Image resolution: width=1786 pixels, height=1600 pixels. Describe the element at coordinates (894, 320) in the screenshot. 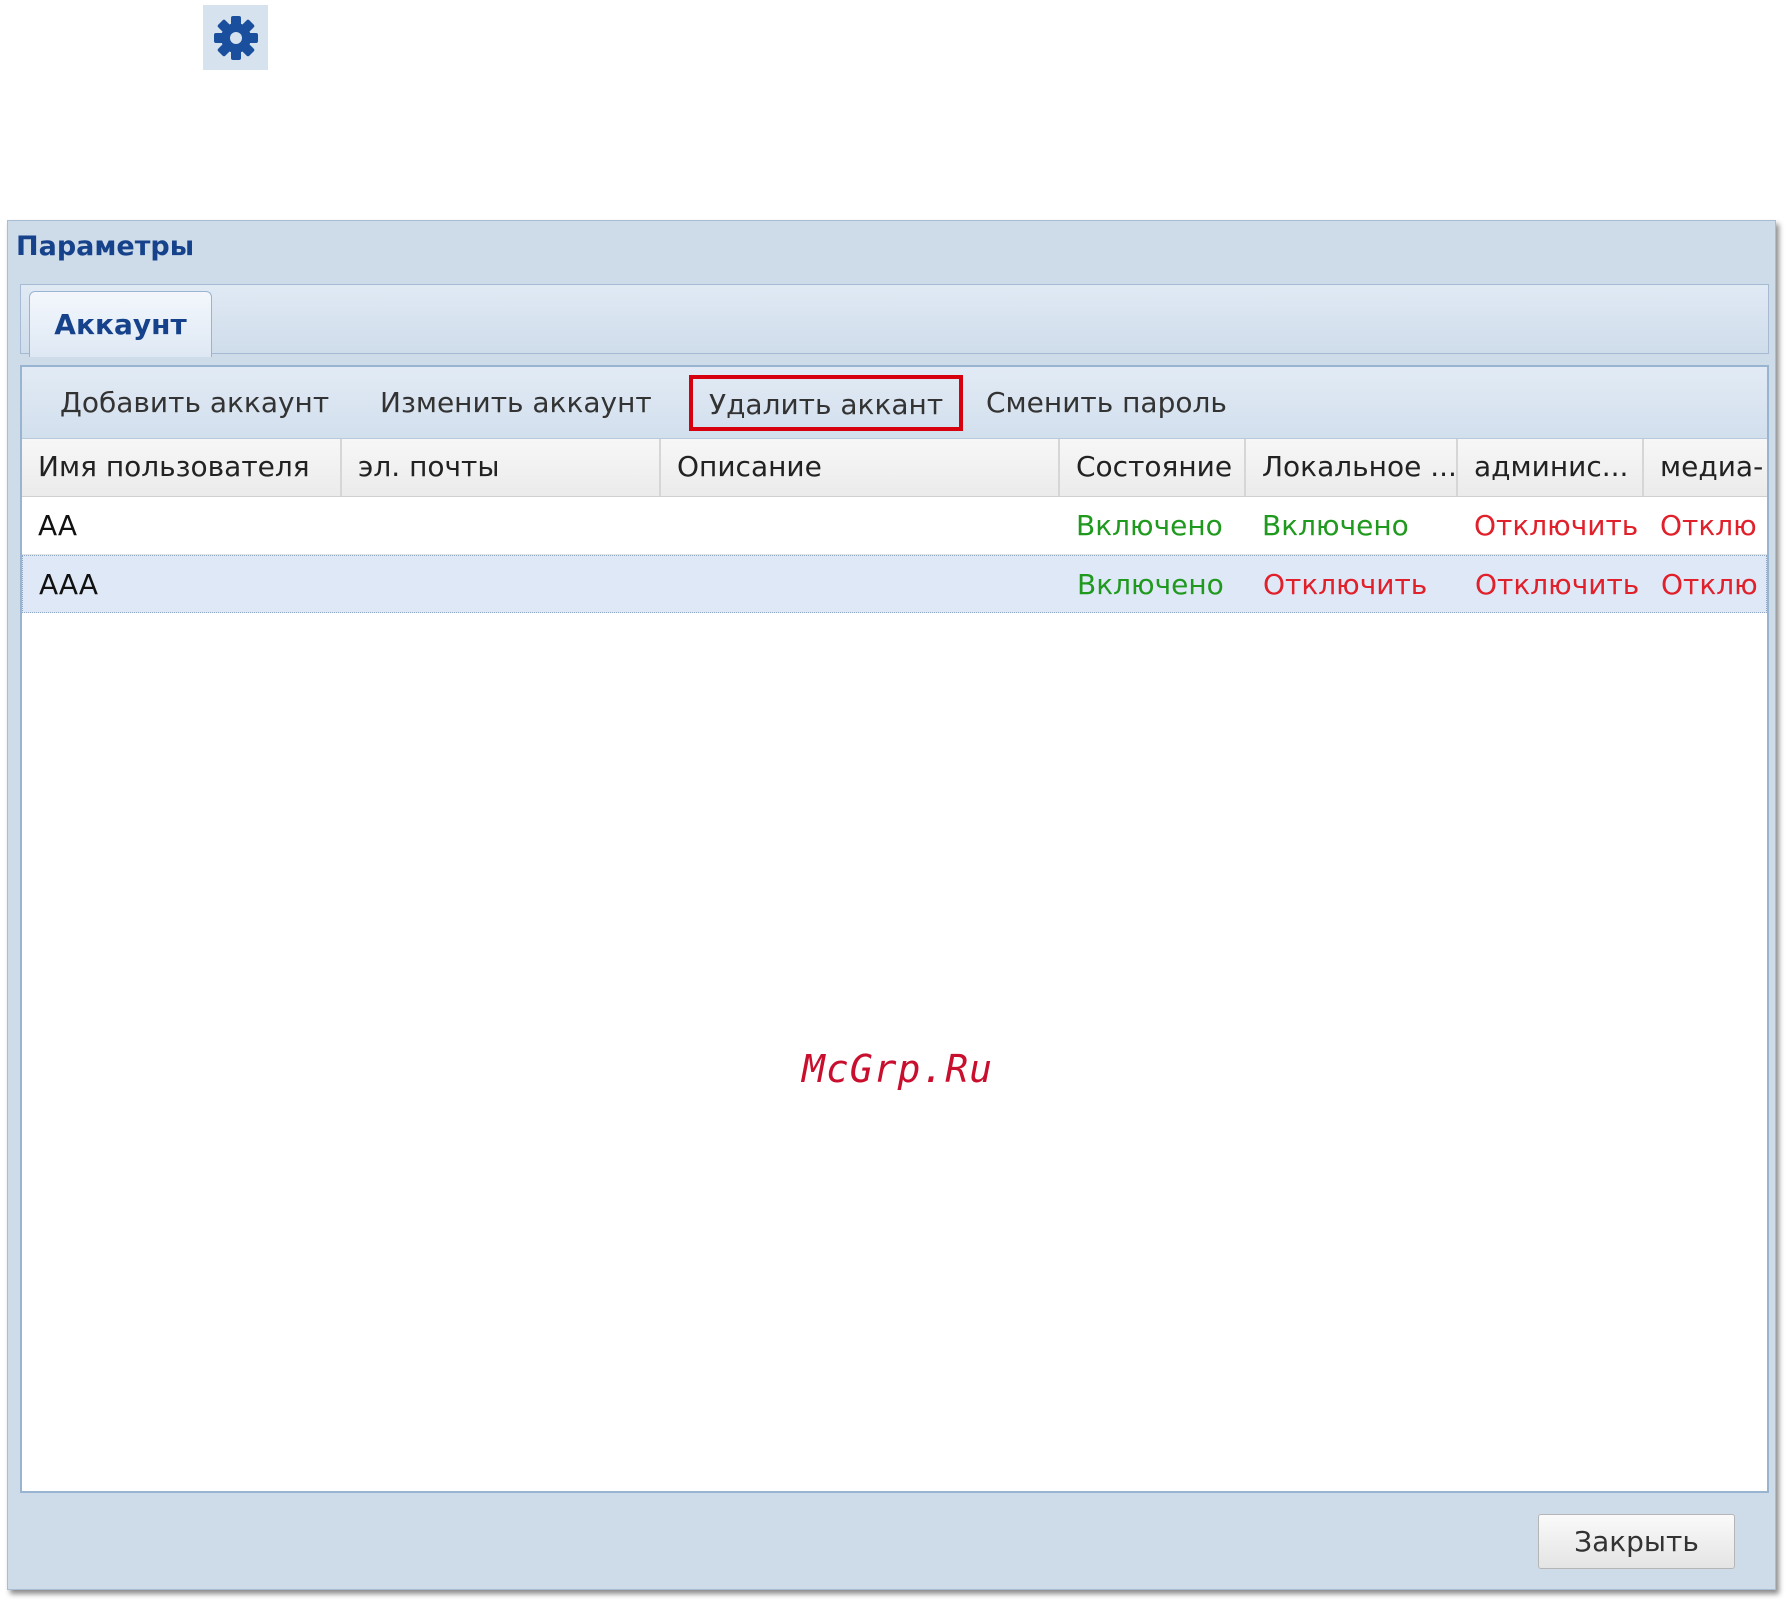

I see `tab-bar: Аккаунт` at that location.